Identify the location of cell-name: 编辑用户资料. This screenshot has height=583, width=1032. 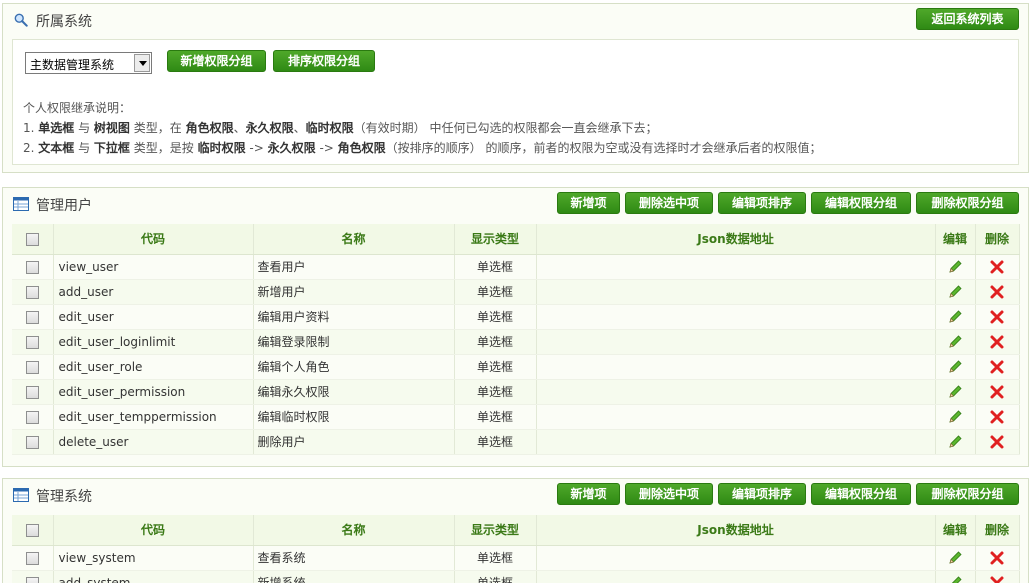
(354, 317).